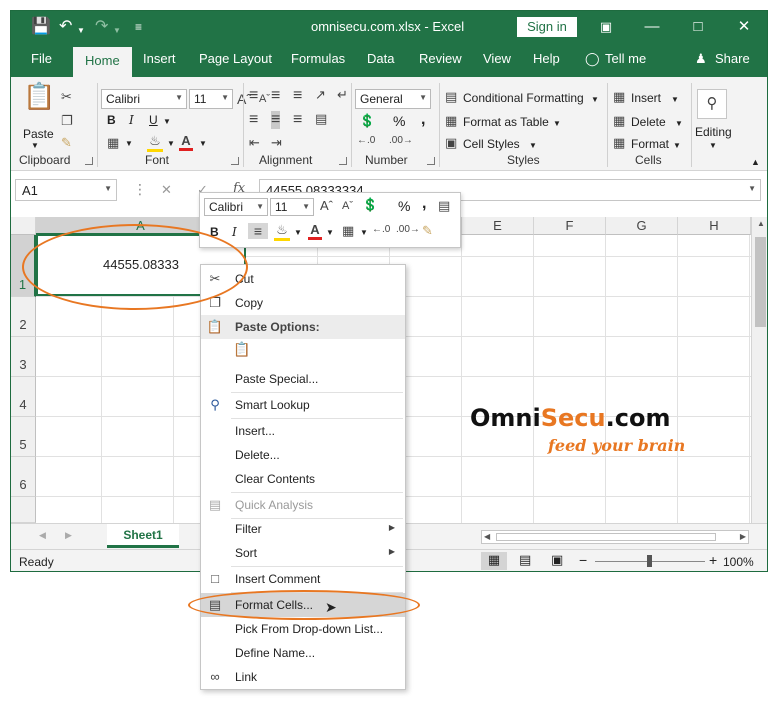  I want to click on bold-button: B, so click(111, 120).